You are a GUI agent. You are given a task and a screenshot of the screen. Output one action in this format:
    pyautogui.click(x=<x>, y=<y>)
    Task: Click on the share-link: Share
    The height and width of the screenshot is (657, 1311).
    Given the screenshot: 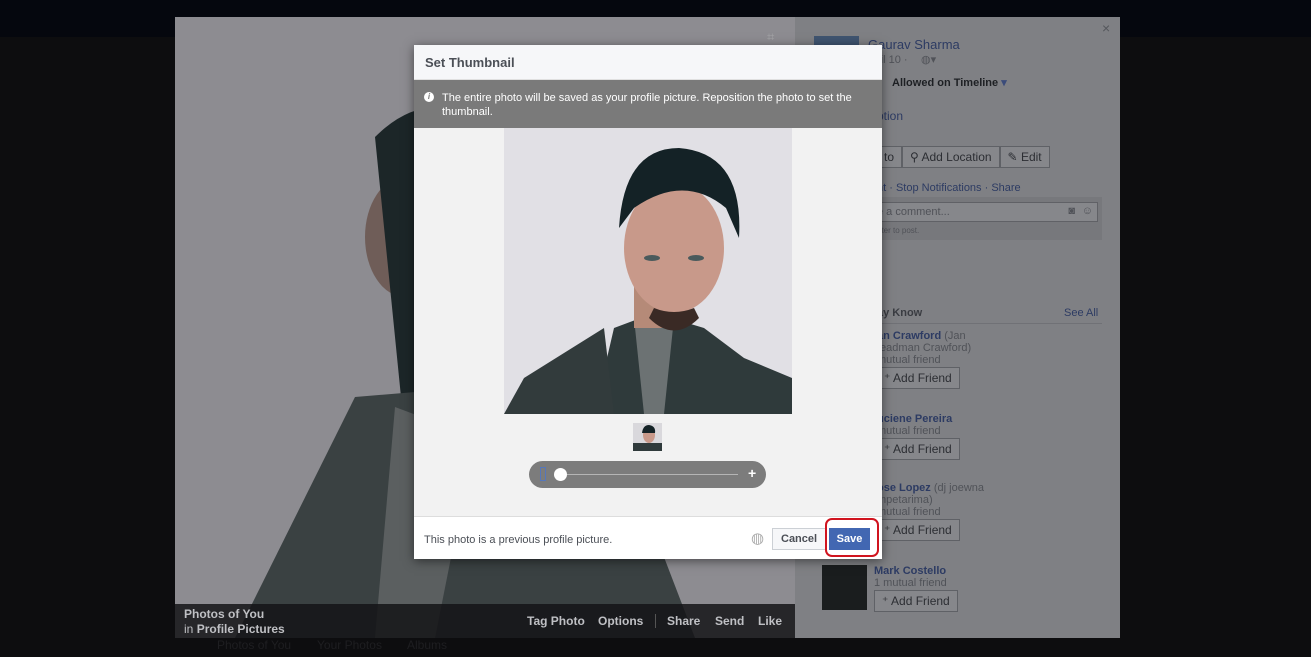 What is the action you would take?
    pyautogui.click(x=683, y=621)
    